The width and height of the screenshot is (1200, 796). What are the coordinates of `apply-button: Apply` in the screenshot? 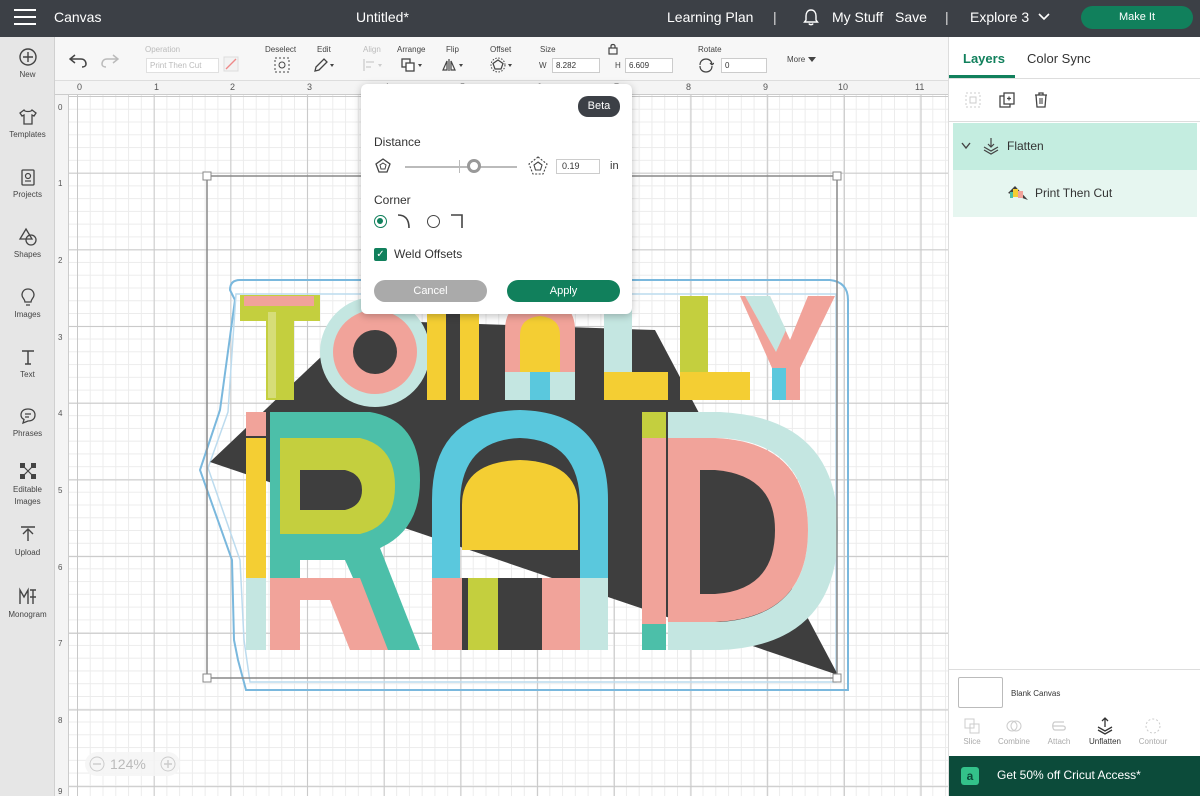 It's located at (563, 291).